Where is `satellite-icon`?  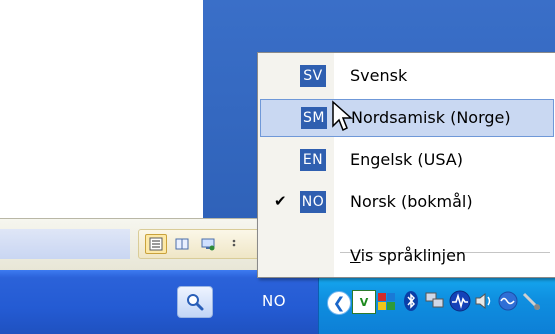 satellite-icon is located at coordinates (531, 301).